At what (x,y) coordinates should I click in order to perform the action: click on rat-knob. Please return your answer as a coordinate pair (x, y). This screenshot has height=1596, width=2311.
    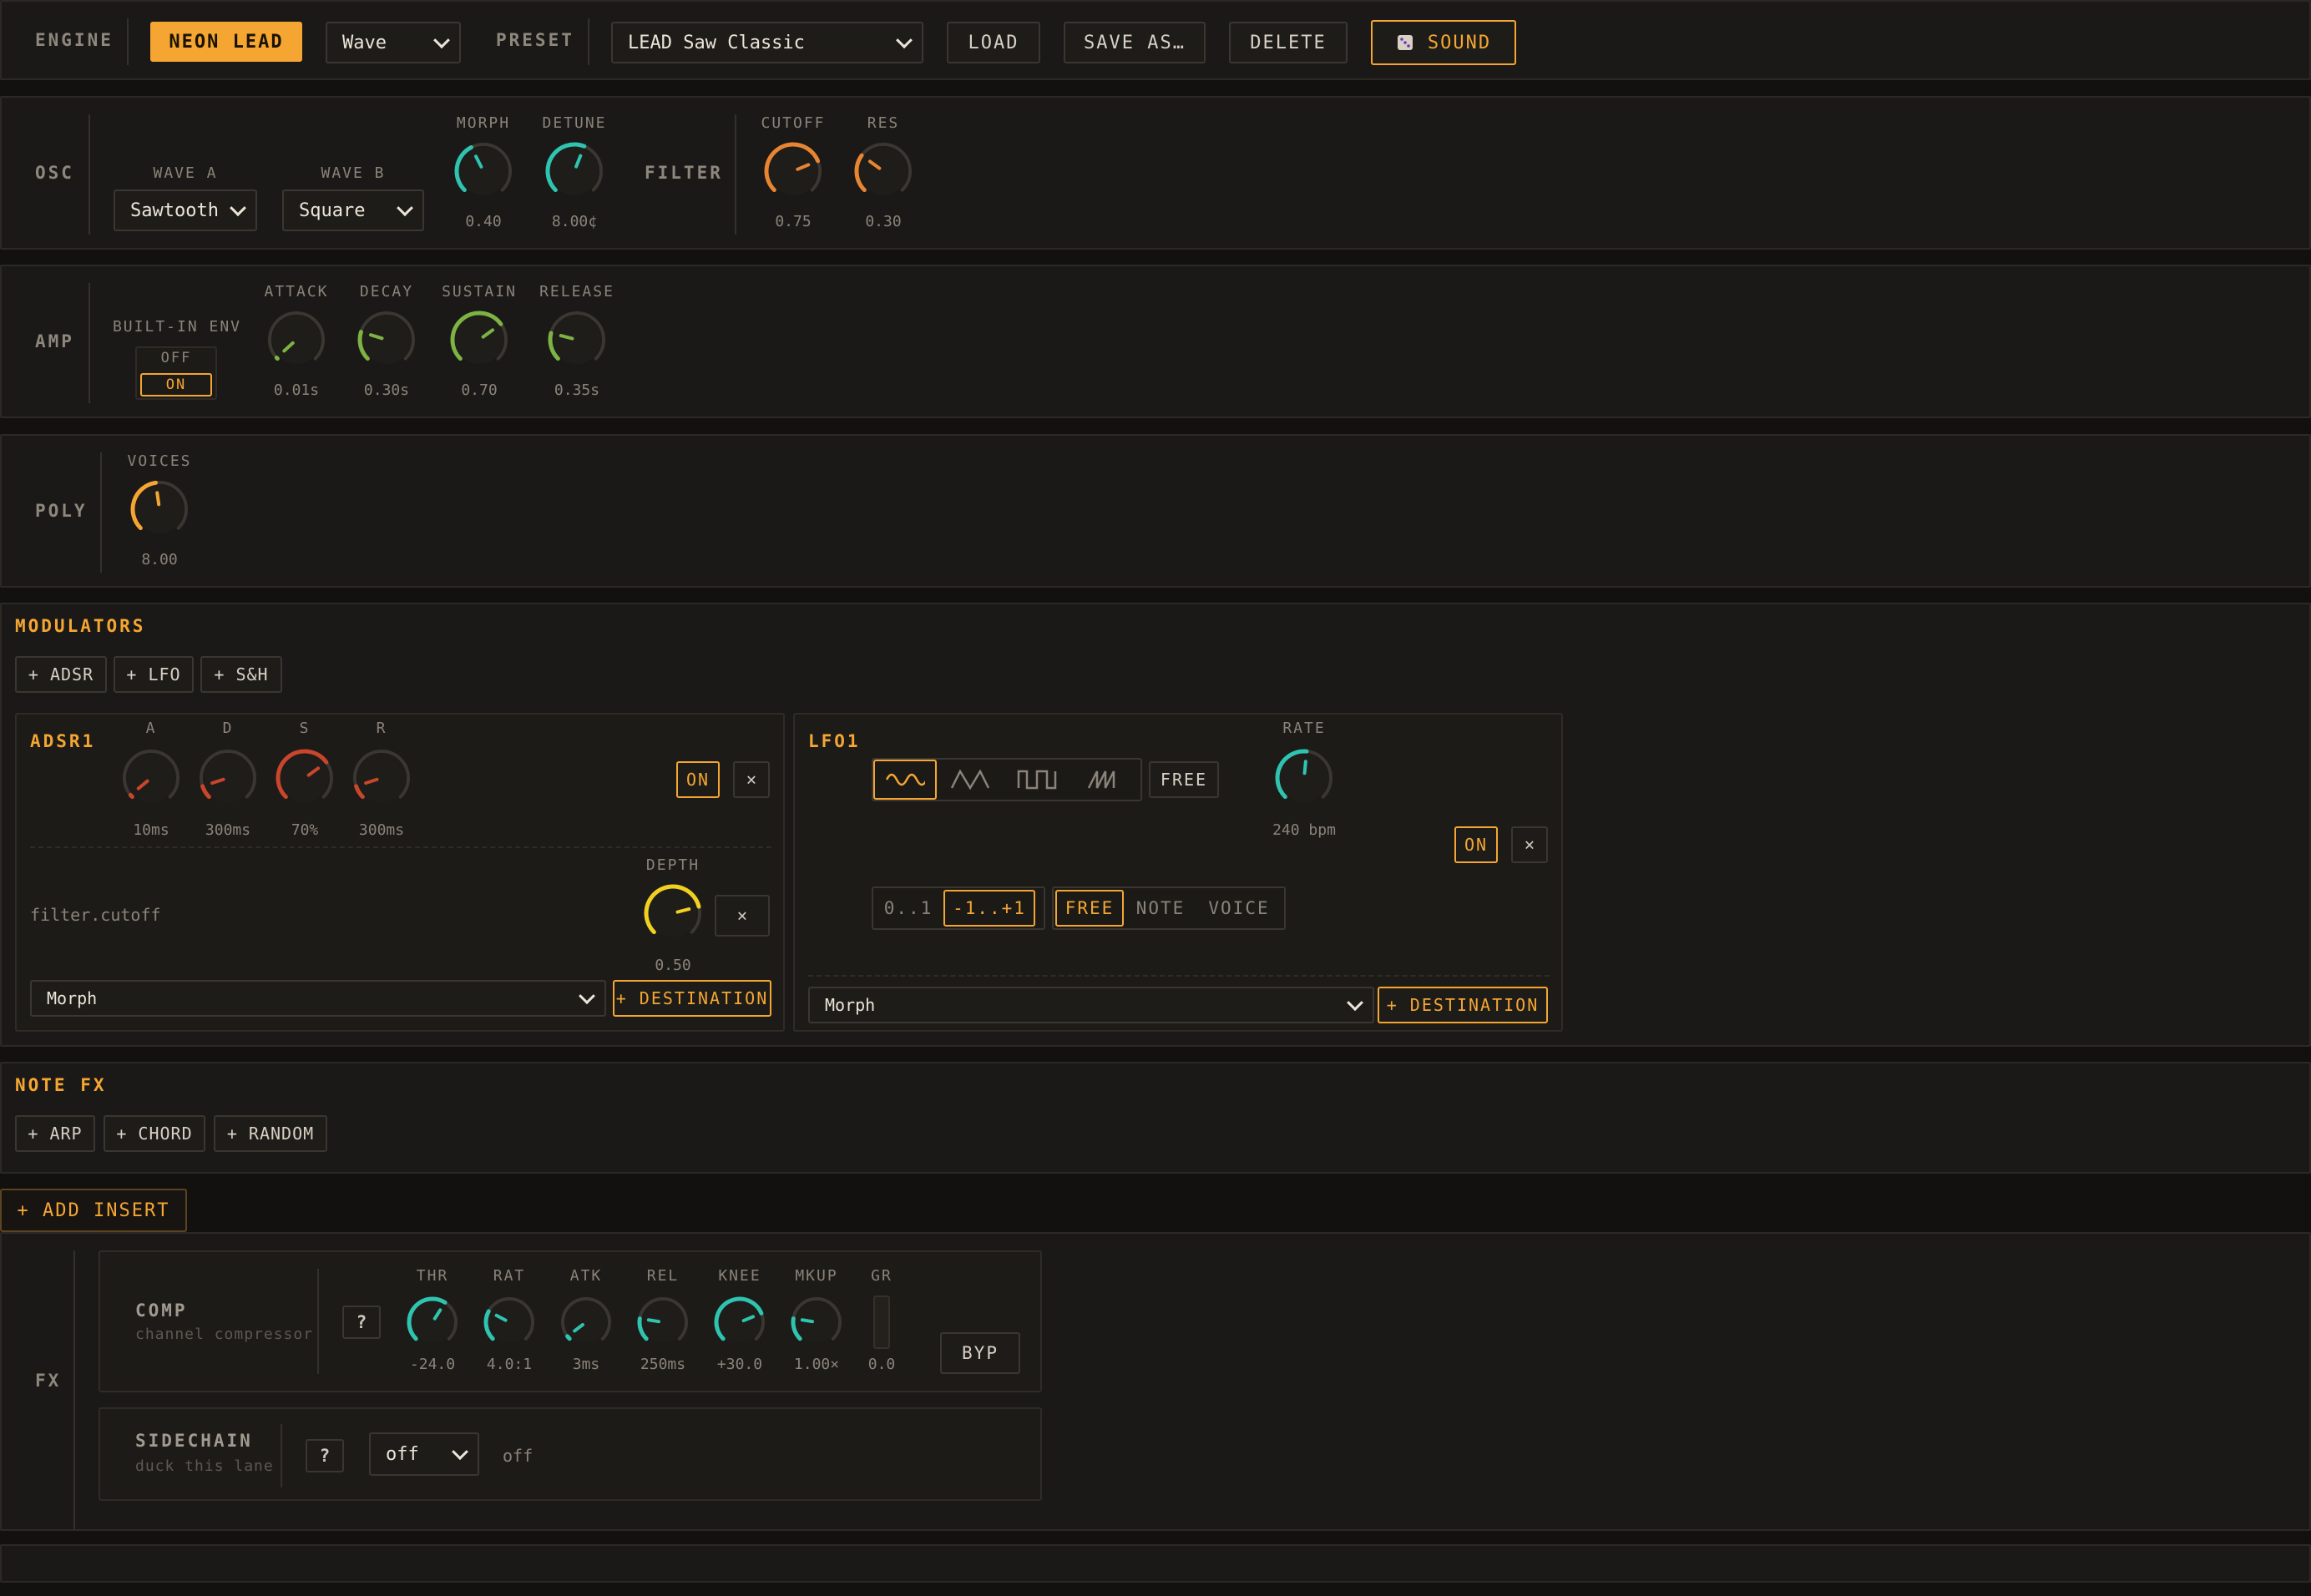
    Looking at the image, I should click on (509, 1322).